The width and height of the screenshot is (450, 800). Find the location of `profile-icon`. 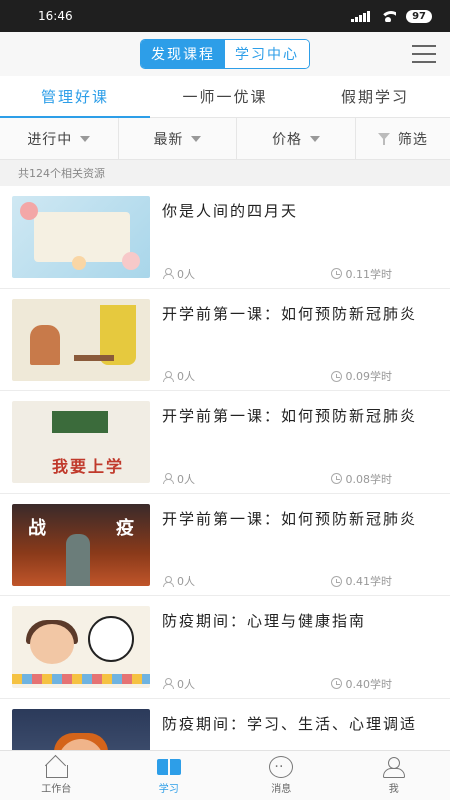

profile-icon is located at coordinates (394, 767).